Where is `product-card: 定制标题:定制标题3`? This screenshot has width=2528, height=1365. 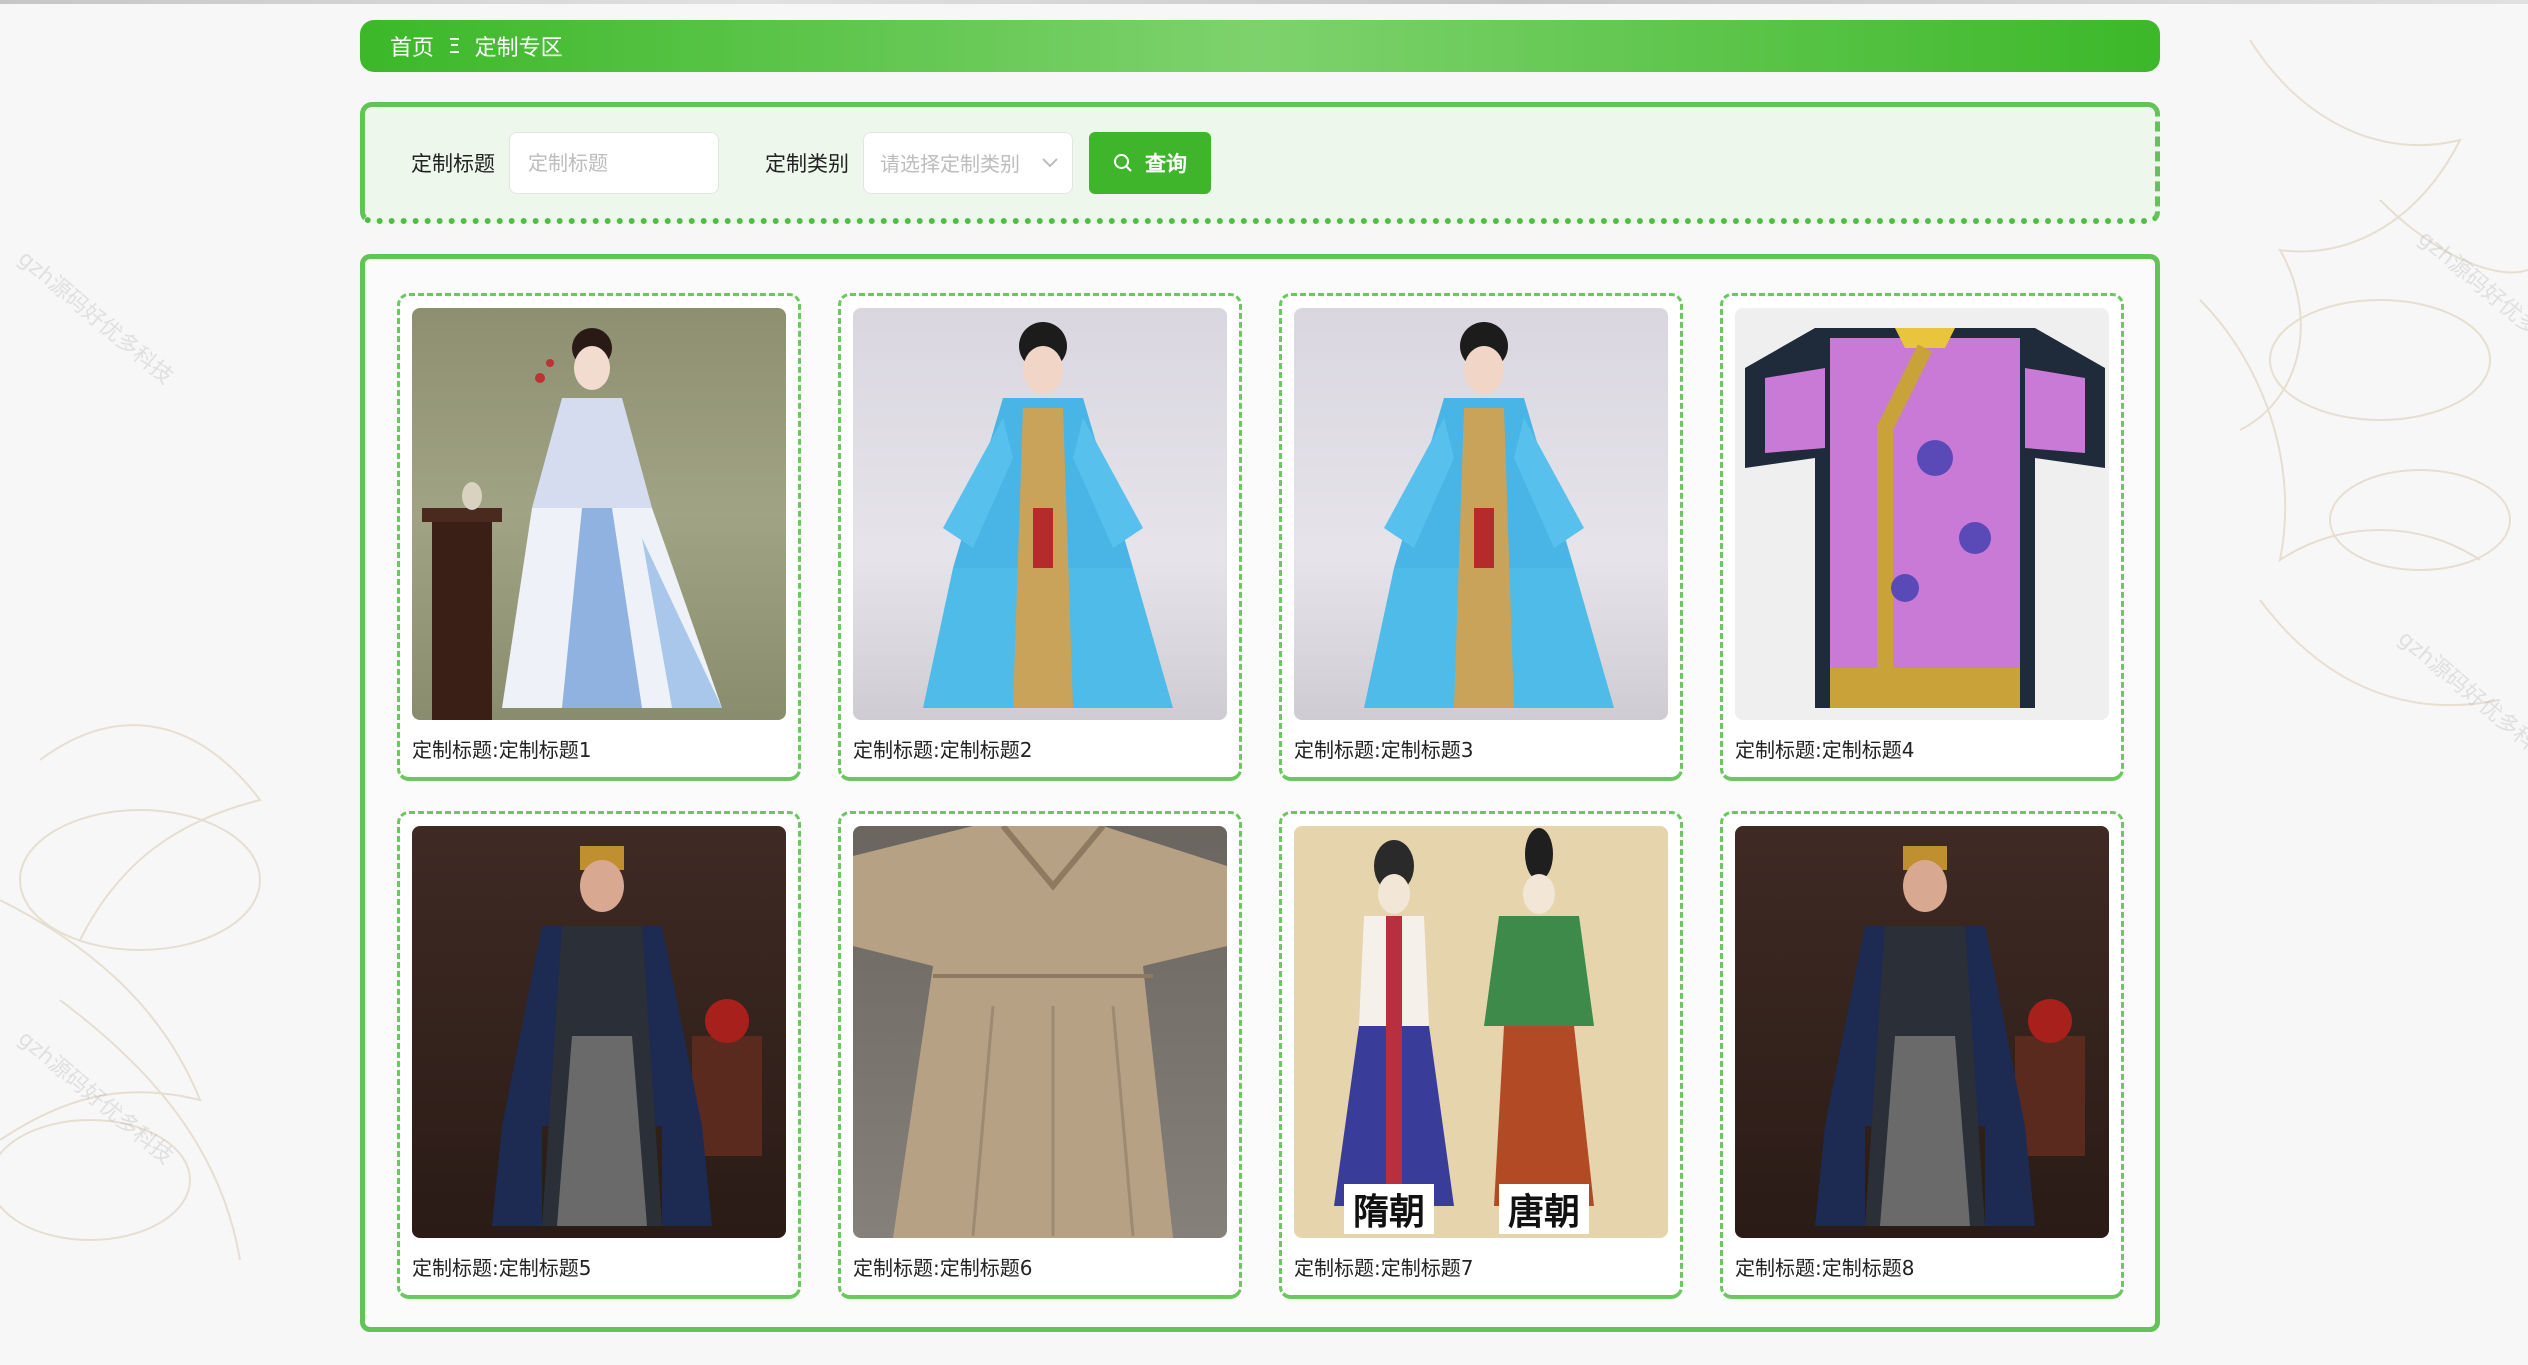 product-card: 定制标题:定制标题3 is located at coordinates (1481, 537).